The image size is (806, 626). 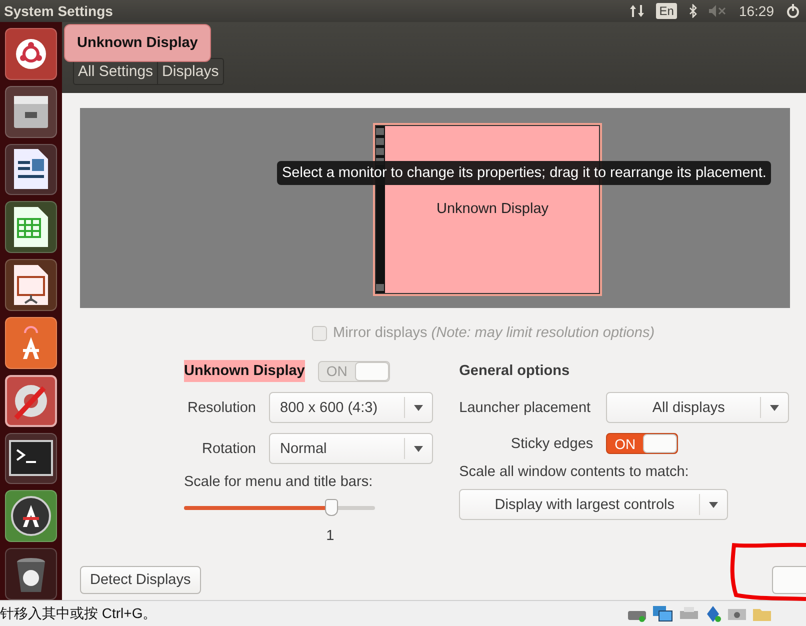 I want to click on slider-thumb, so click(x=331, y=507).